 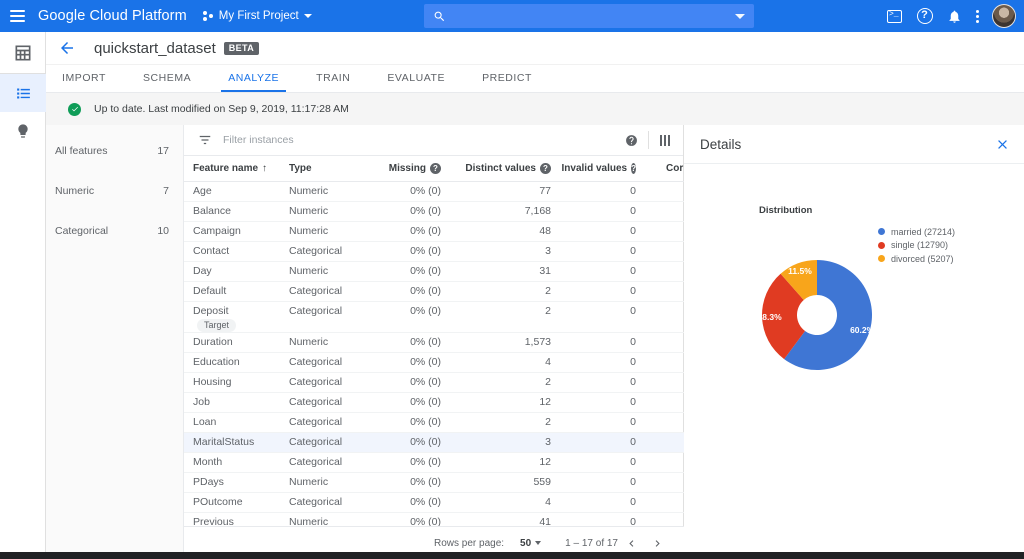 What do you see at coordinates (205, 422) in the screenshot?
I see `feature-name-text: Loan` at bounding box center [205, 422].